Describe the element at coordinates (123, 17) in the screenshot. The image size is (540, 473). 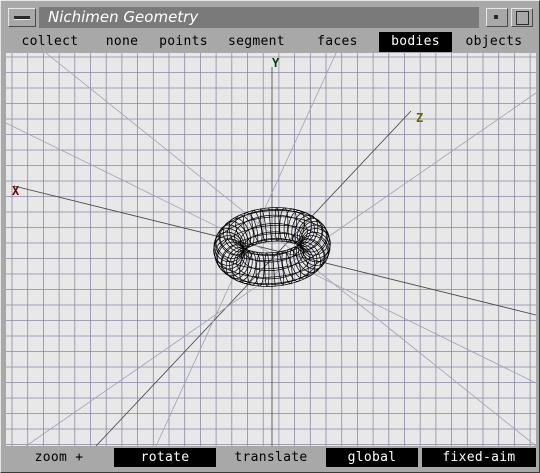
I see `window-title: Nichimen Geometry` at that location.